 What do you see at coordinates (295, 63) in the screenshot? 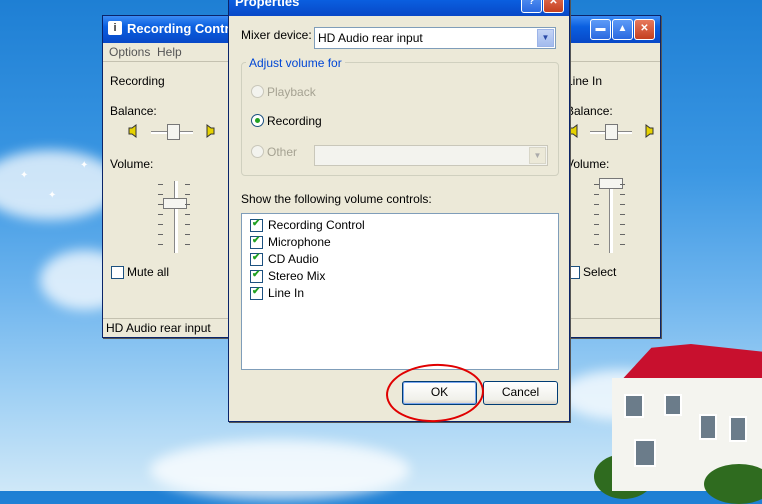
I see `adjust-volume-label: Adjust volume for` at bounding box center [295, 63].